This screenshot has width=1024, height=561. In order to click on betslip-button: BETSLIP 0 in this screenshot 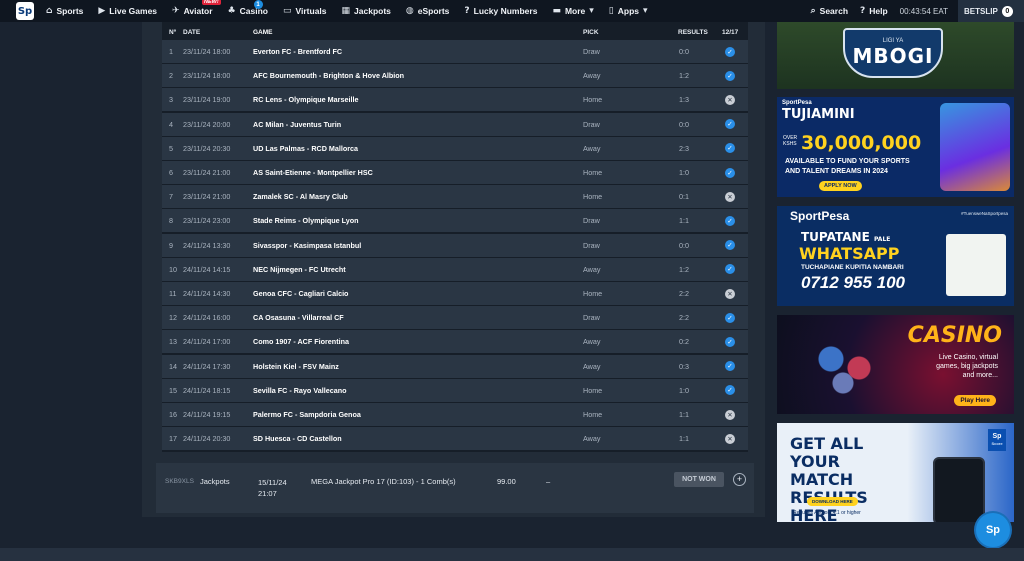, I will do `click(991, 11)`.